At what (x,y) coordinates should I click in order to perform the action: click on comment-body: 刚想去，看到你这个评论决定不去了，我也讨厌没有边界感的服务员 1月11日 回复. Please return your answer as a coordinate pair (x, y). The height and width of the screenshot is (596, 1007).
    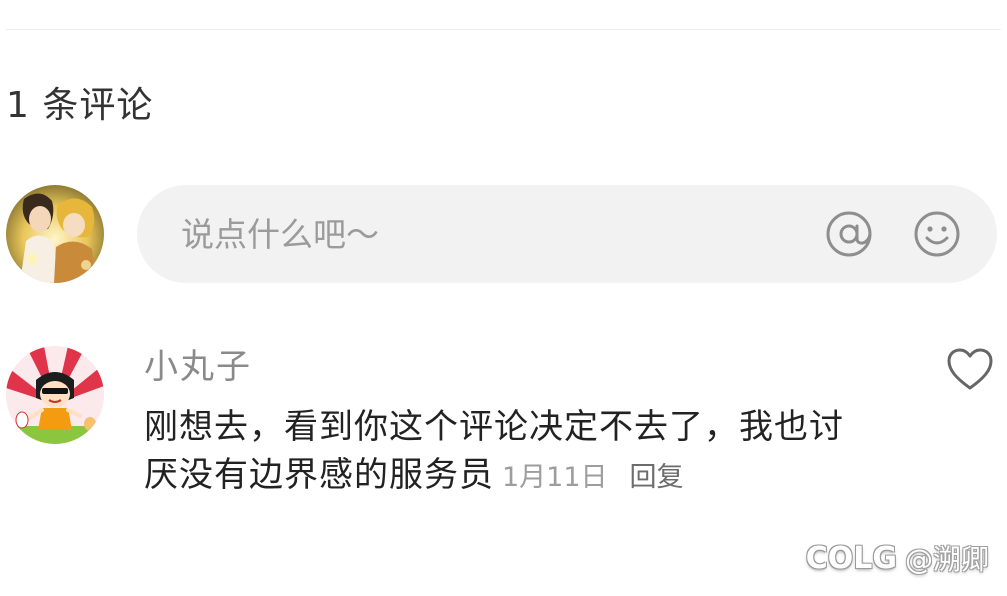
    Looking at the image, I should click on (504, 452).